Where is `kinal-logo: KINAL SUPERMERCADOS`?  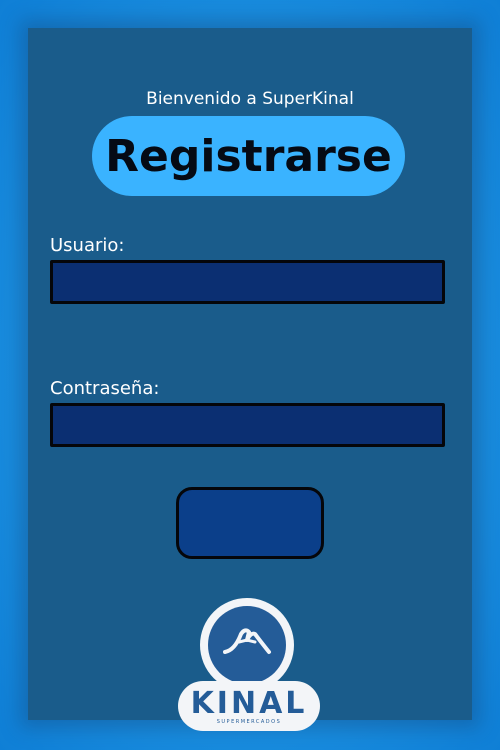
kinal-logo: KINAL SUPERMERCADOS is located at coordinates (249, 665).